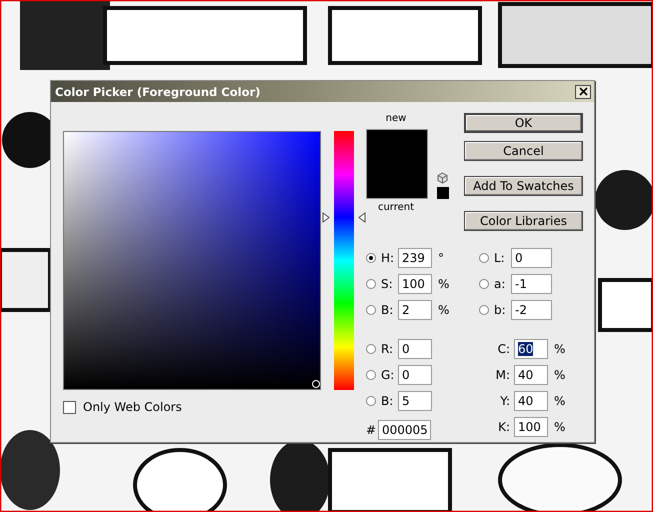 Image resolution: width=653 pixels, height=512 pixels. I want to click on input-field: 239, so click(415, 258).